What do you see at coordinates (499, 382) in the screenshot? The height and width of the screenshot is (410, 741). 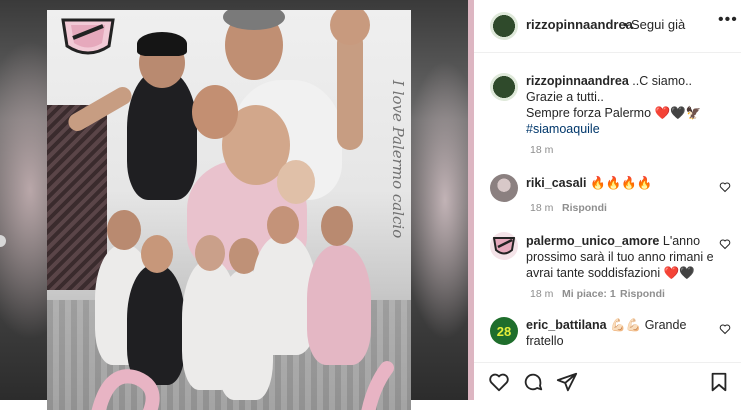 I see `heart-outline-icon` at bounding box center [499, 382].